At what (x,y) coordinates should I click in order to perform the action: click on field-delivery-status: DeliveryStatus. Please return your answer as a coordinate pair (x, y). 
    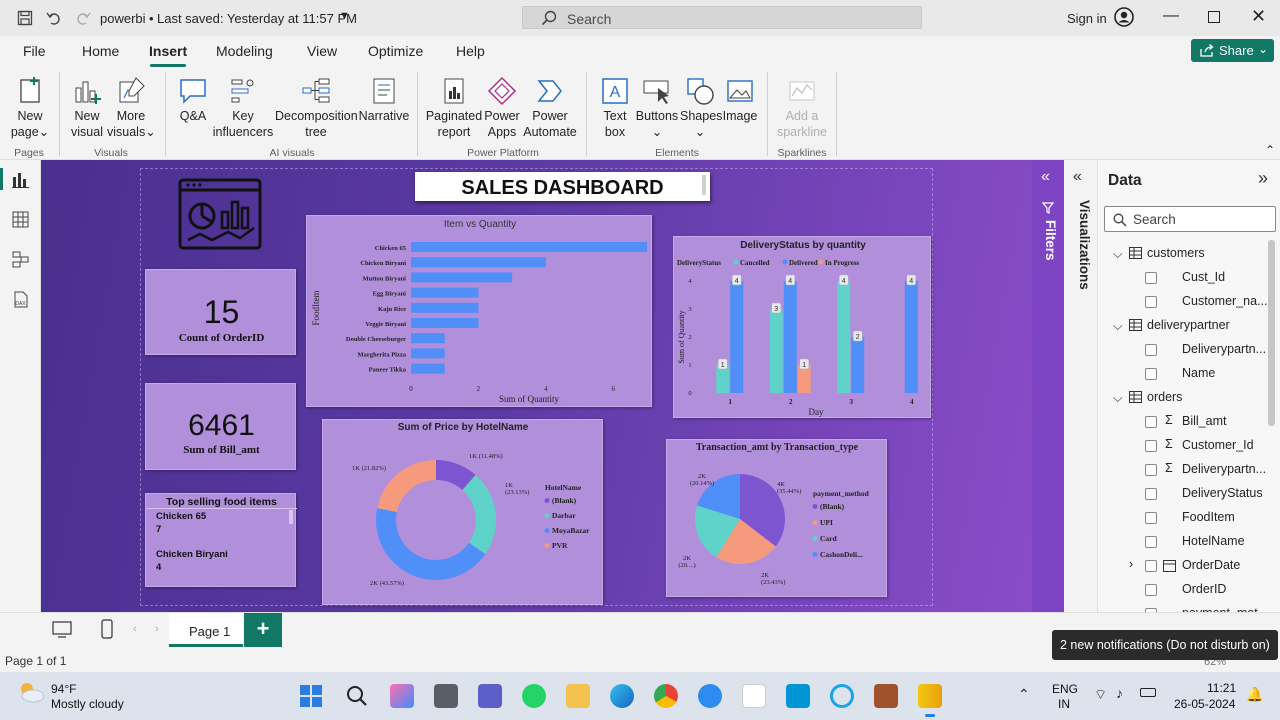
    Looking at the image, I should click on (1222, 493).